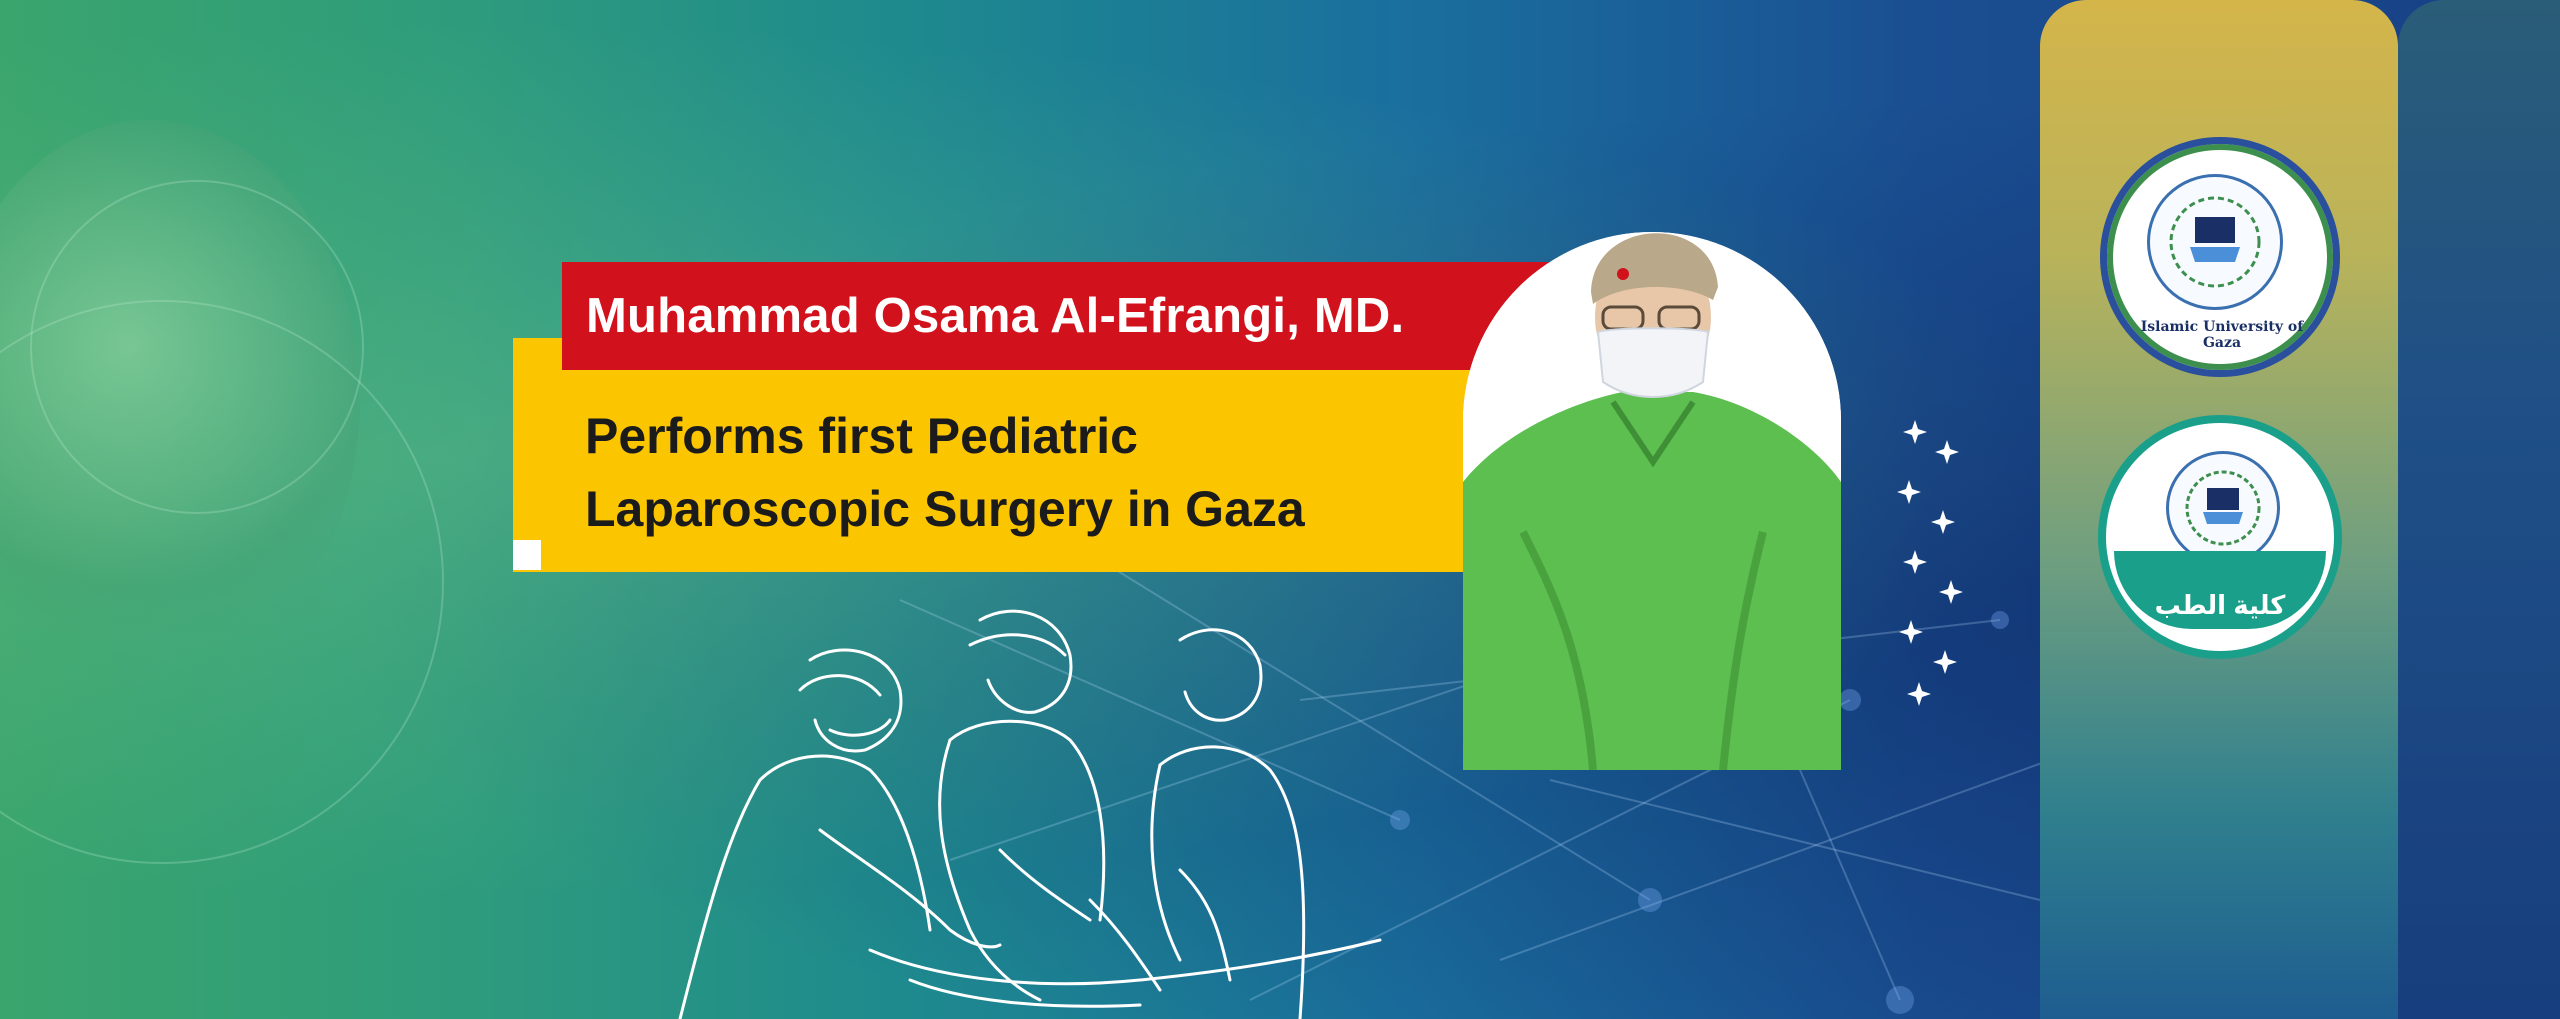  I want to click on university-seal-logo: Islamic University of Gaza, so click(2220, 257).